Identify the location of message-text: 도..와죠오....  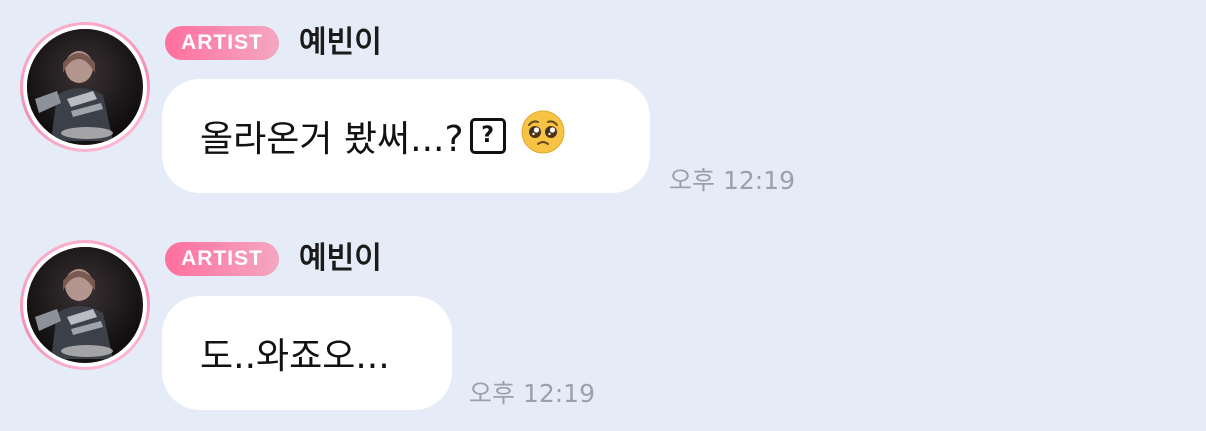
(295, 356).